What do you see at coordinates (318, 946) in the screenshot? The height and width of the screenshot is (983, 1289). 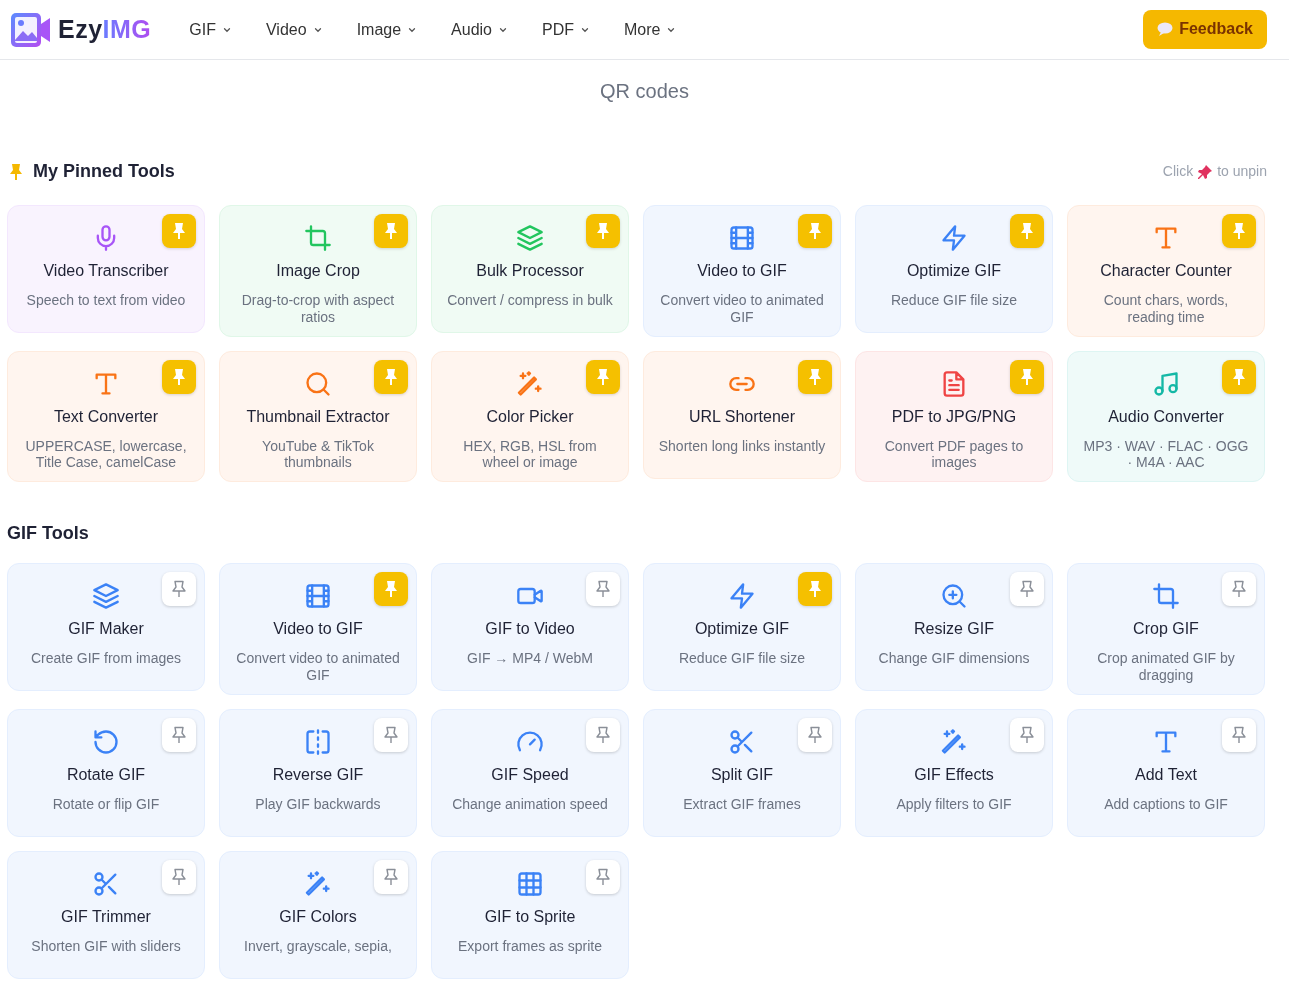 I see `tool-description: Invert, grayscale, sepia,` at bounding box center [318, 946].